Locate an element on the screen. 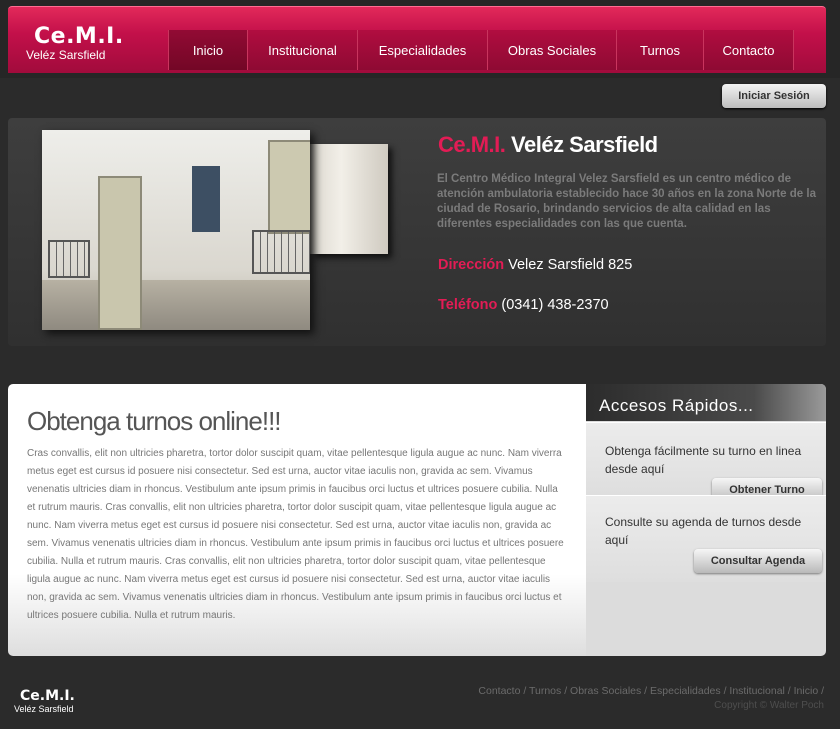 The image size is (840, 729). footer-logo: Ce.M.I. Veléz Sarsfield is located at coordinates (44, 701).